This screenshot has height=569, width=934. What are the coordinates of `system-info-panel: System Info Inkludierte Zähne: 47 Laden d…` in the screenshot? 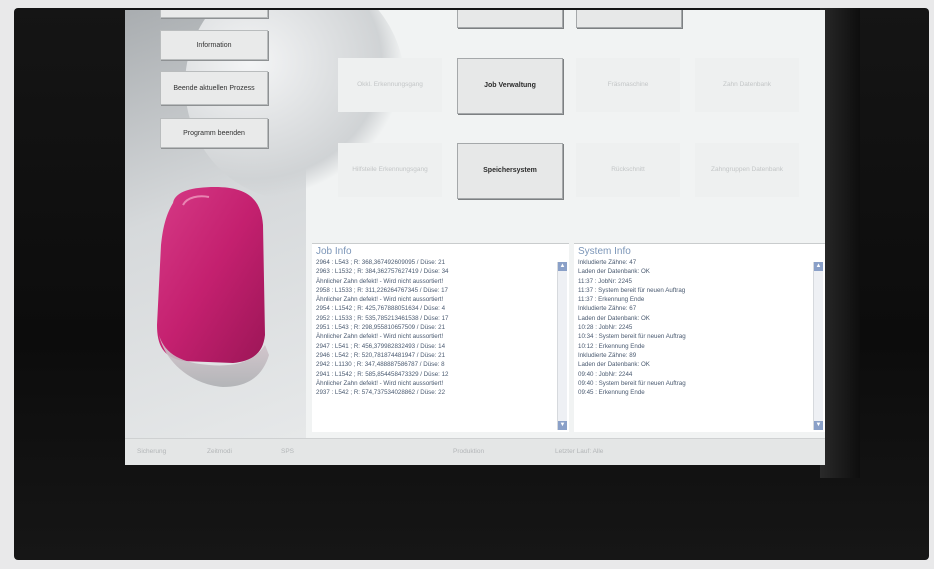 It's located at (699, 337).